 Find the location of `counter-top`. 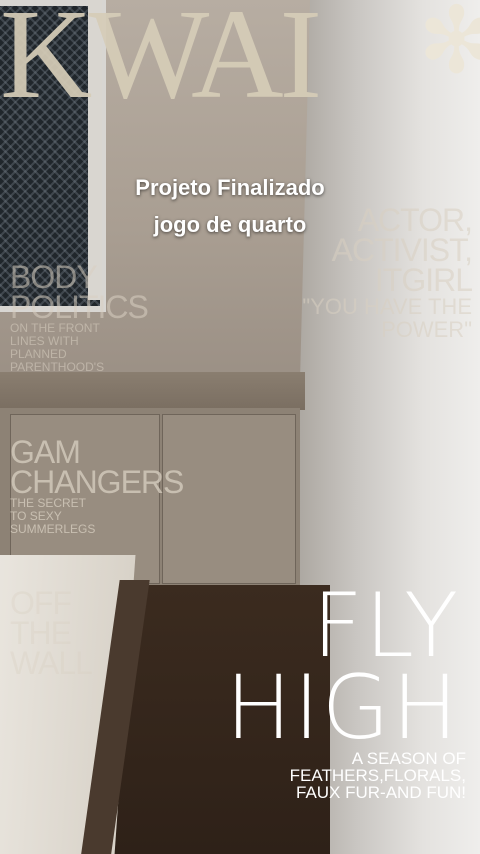

counter-top is located at coordinates (152, 391).